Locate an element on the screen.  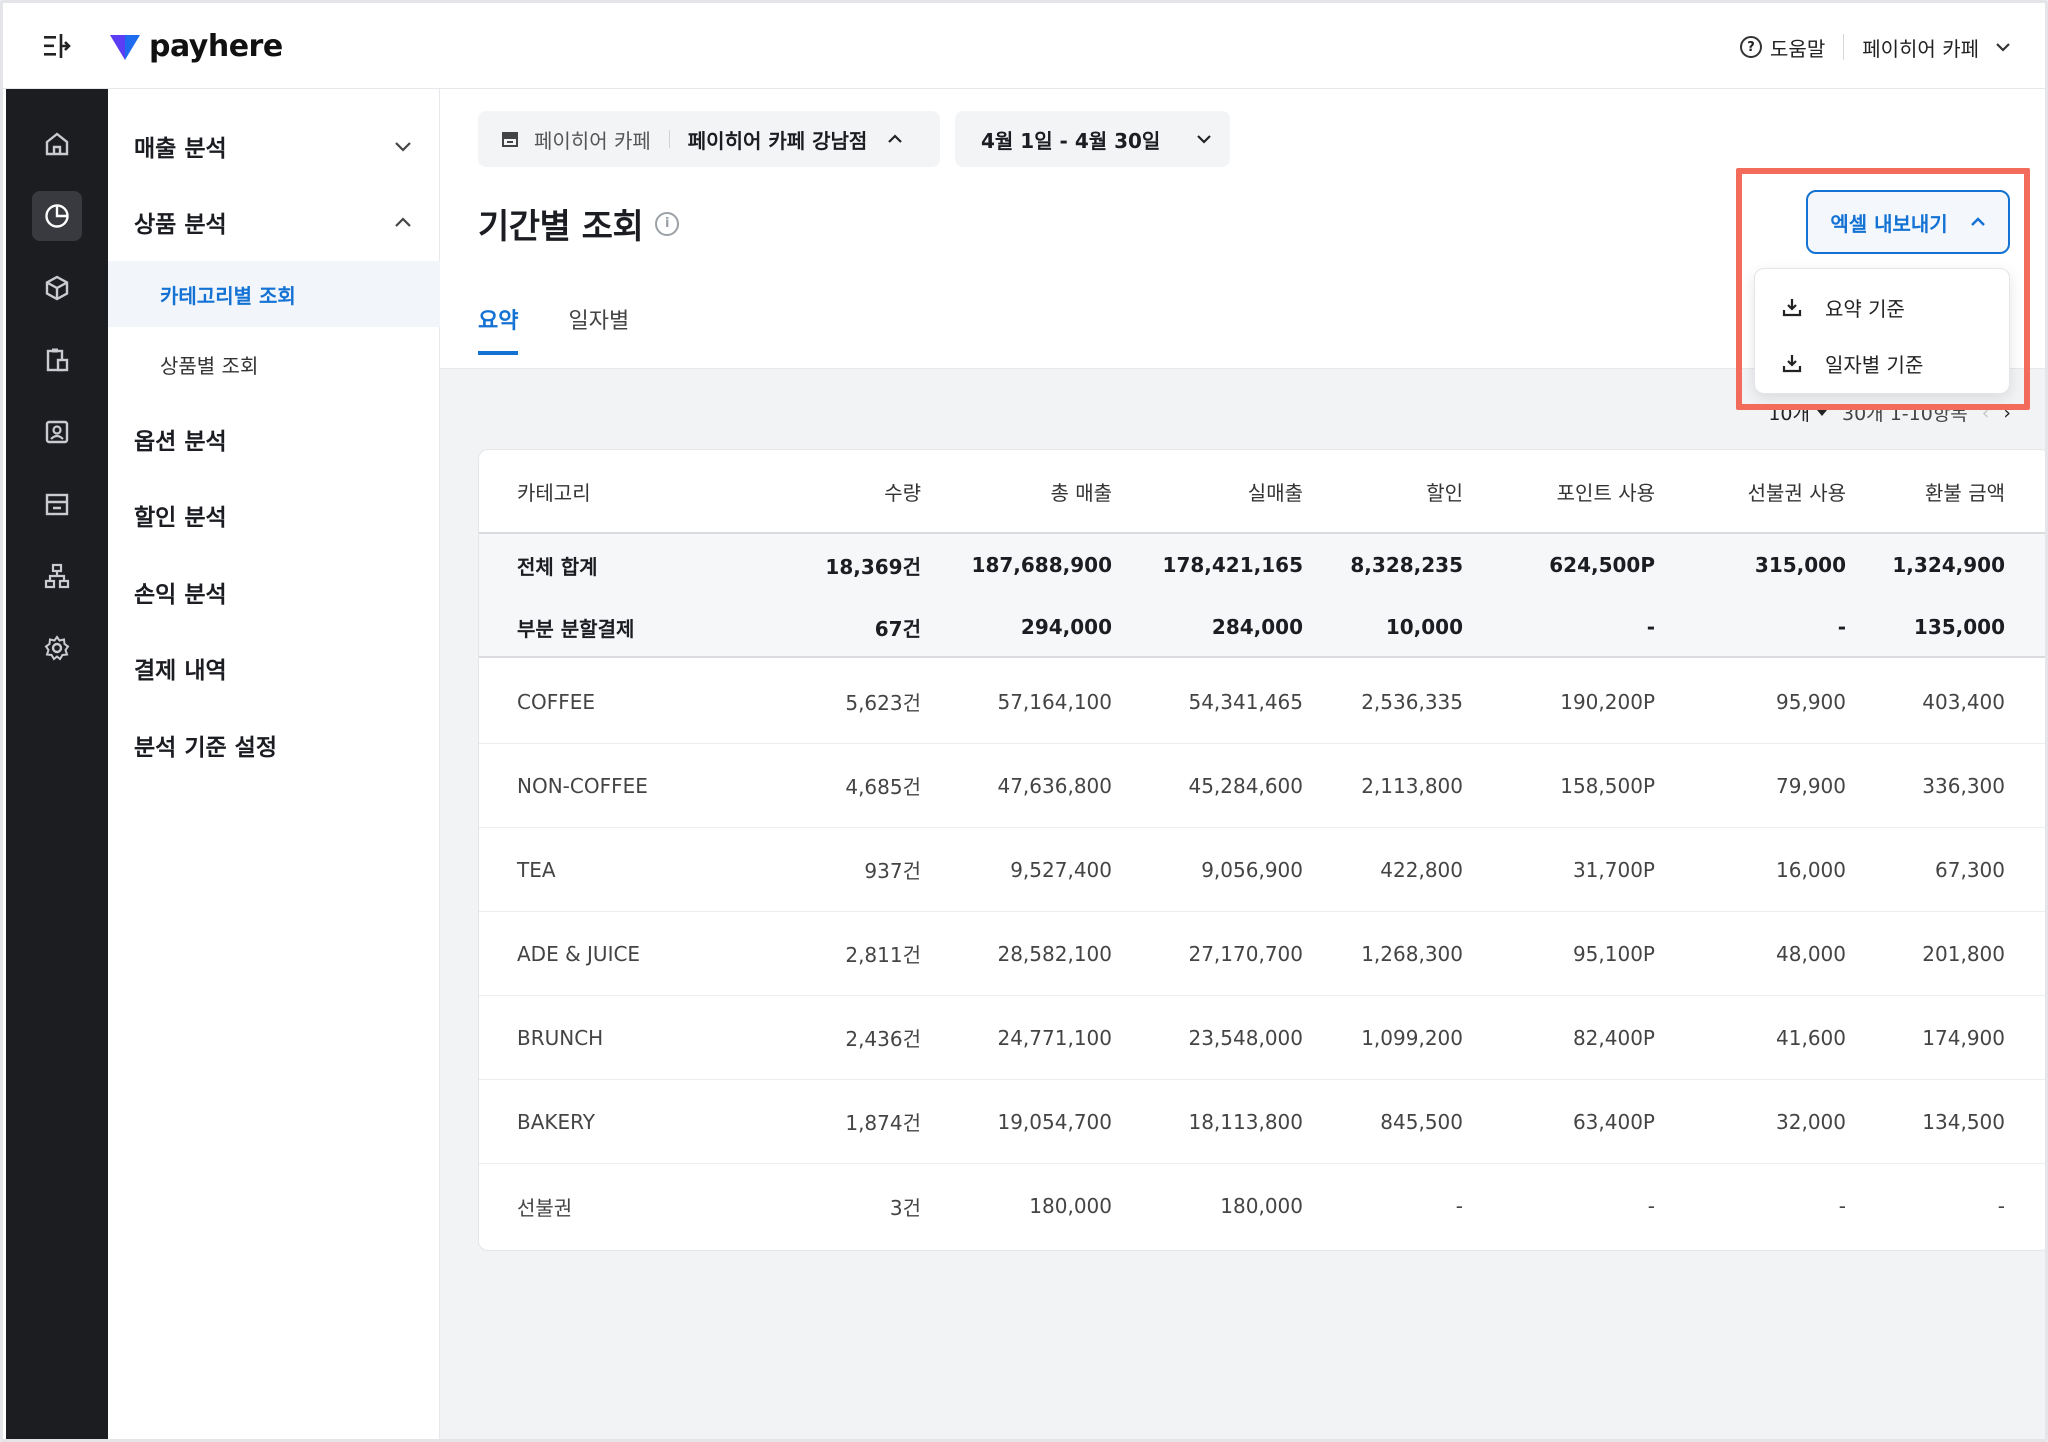
table-cell: 45,284,600 is located at coordinates (1245, 785).